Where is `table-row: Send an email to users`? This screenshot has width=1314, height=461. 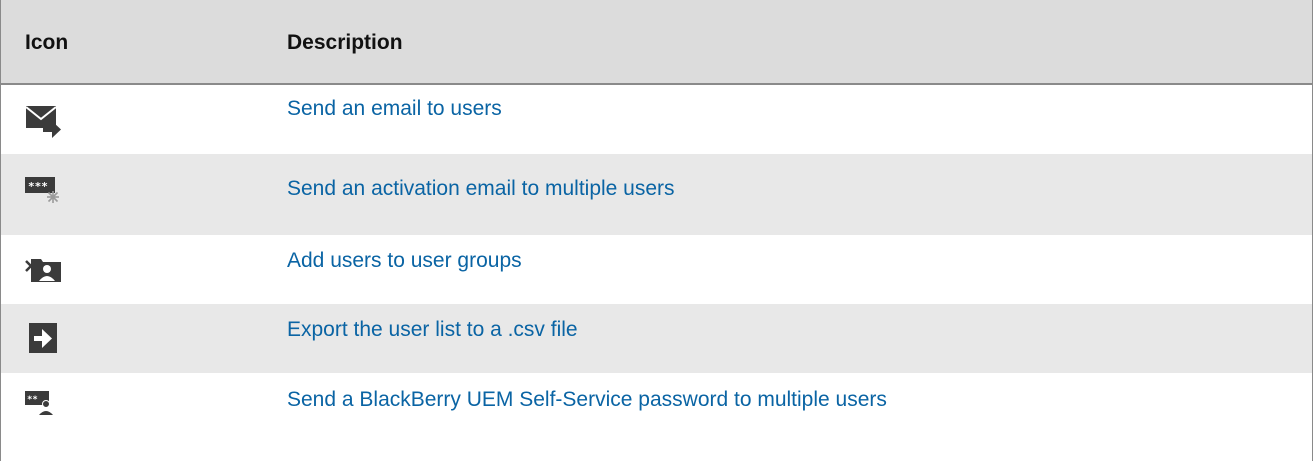 table-row: Send an email to users is located at coordinates (656, 119).